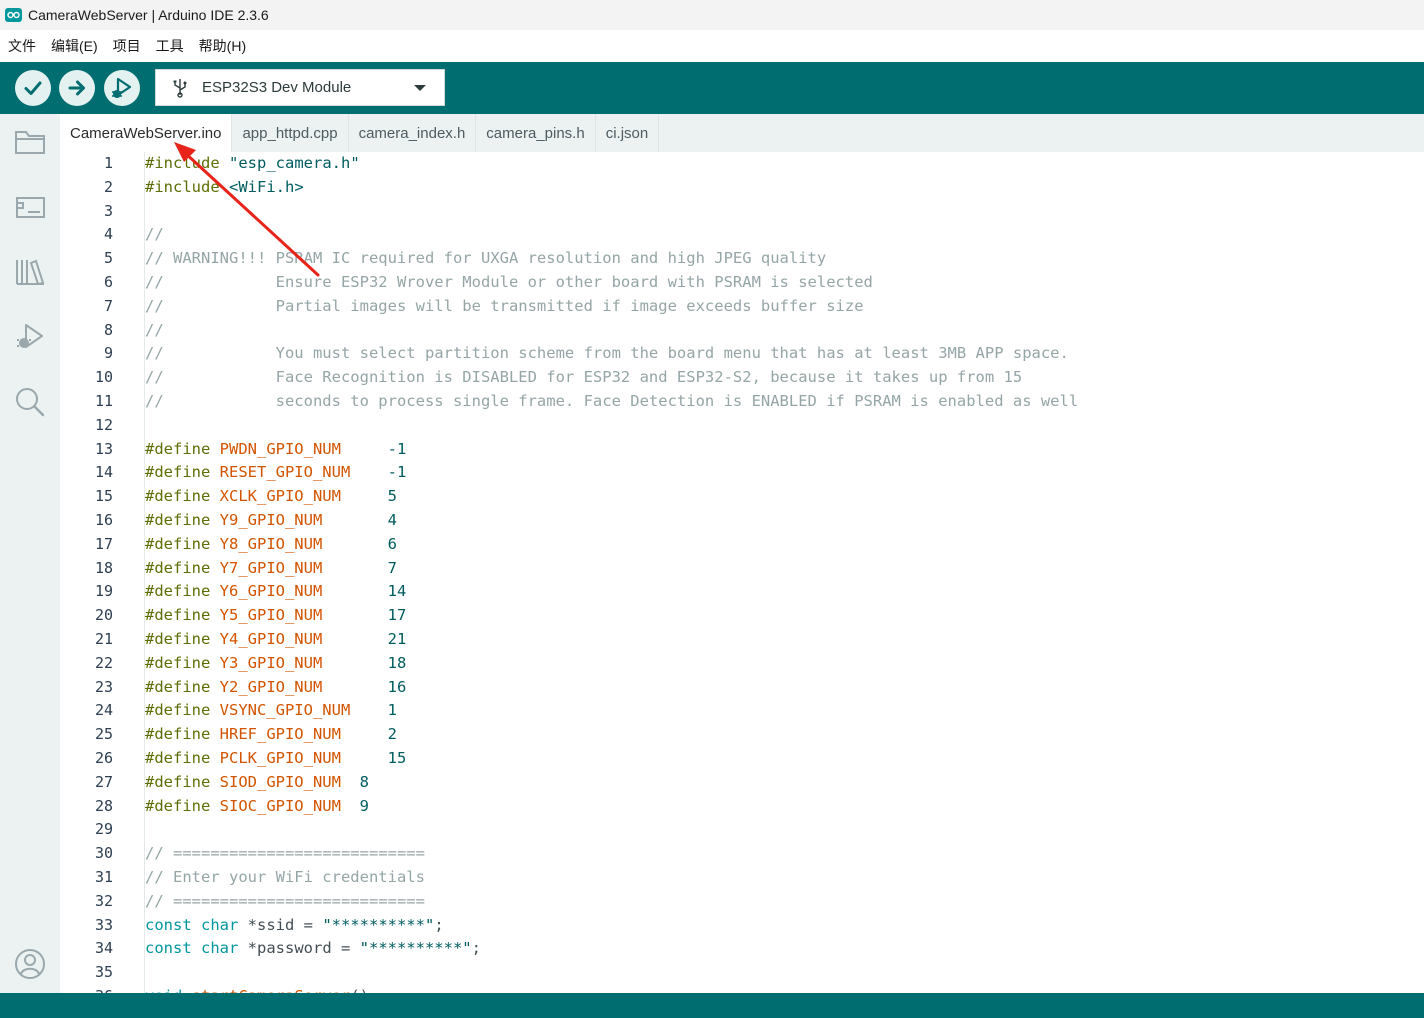  What do you see at coordinates (290, 133) in the screenshot?
I see `tab-app-httpd-cpp: app_httpd.cpp` at bounding box center [290, 133].